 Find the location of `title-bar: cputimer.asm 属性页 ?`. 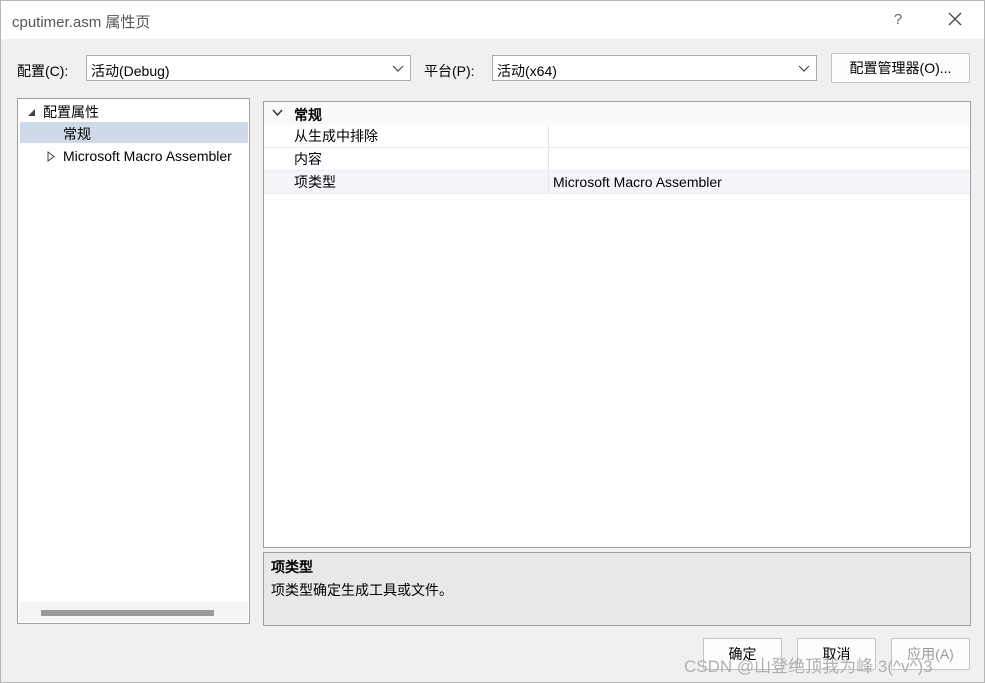

title-bar: cputimer.asm 属性页 ? is located at coordinates (492, 20).